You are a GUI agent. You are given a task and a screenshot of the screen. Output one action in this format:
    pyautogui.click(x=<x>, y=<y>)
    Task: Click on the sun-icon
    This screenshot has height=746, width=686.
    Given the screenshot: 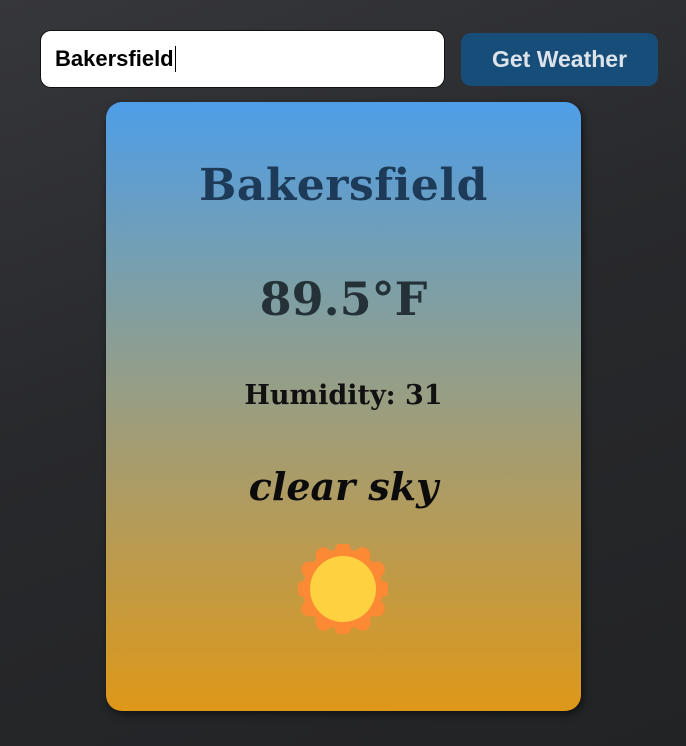 What is the action you would take?
    pyautogui.click(x=343, y=589)
    